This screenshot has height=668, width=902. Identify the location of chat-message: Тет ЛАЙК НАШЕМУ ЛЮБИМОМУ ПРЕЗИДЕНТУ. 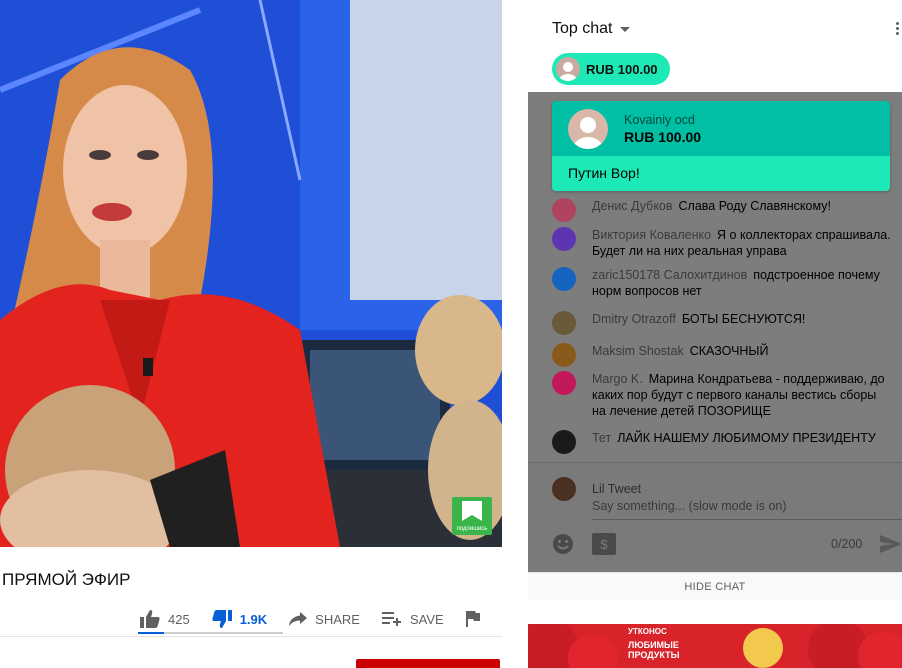
(722, 442).